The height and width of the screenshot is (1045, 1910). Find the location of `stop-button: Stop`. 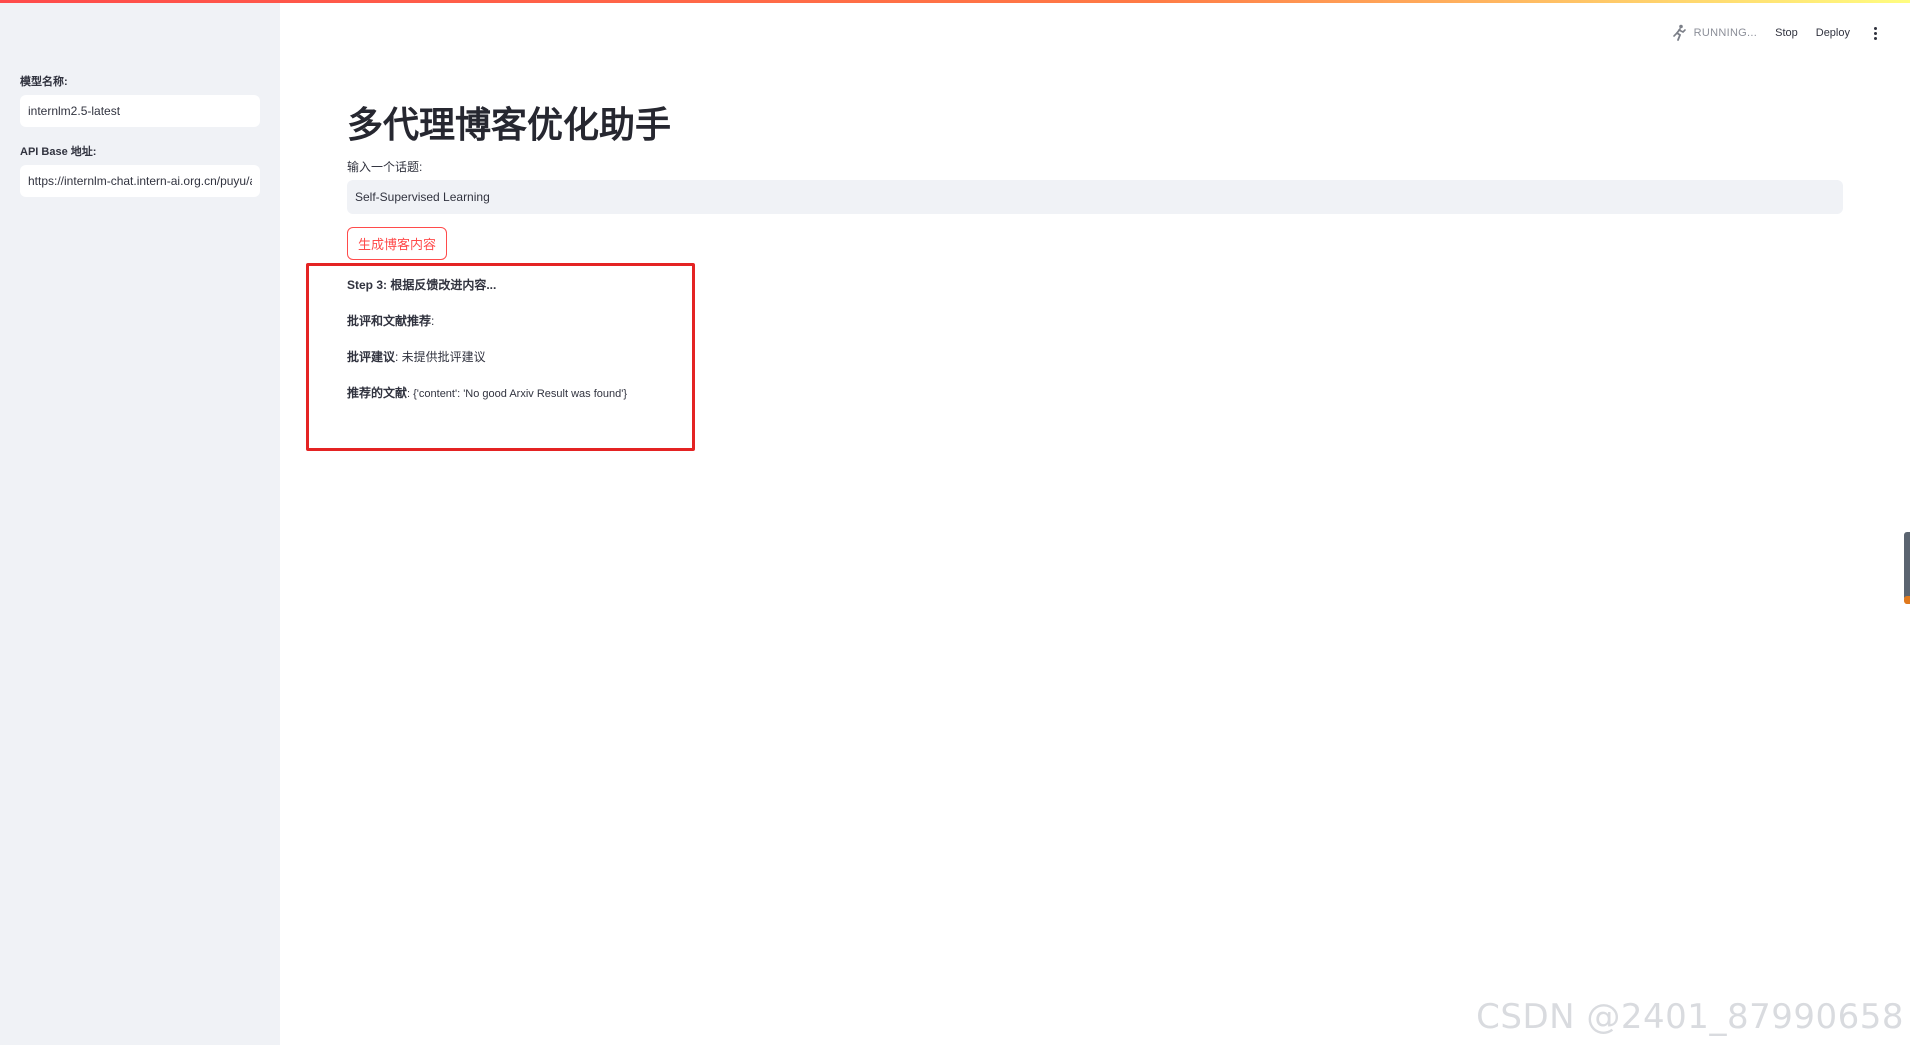

stop-button: Stop is located at coordinates (1786, 33).